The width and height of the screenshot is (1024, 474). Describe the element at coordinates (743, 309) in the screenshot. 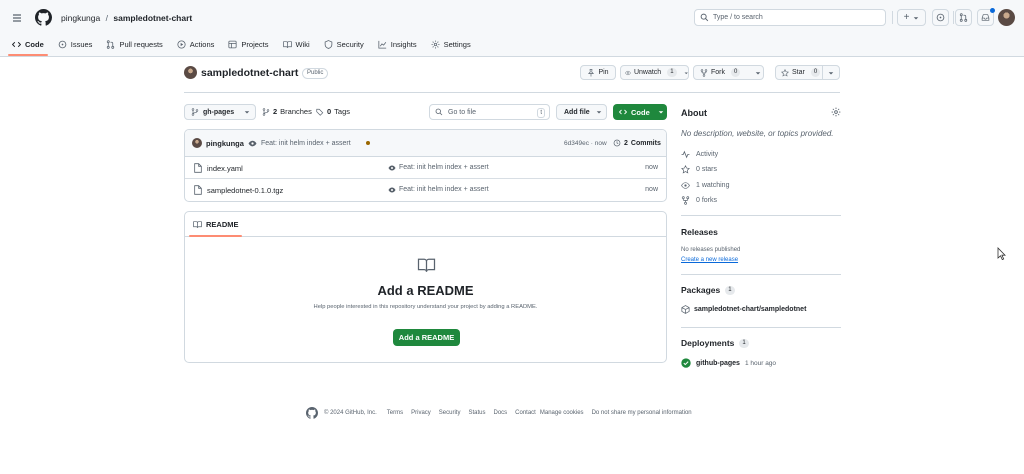

I see `package-item: sampledotnet-chart/sampledotnet` at that location.